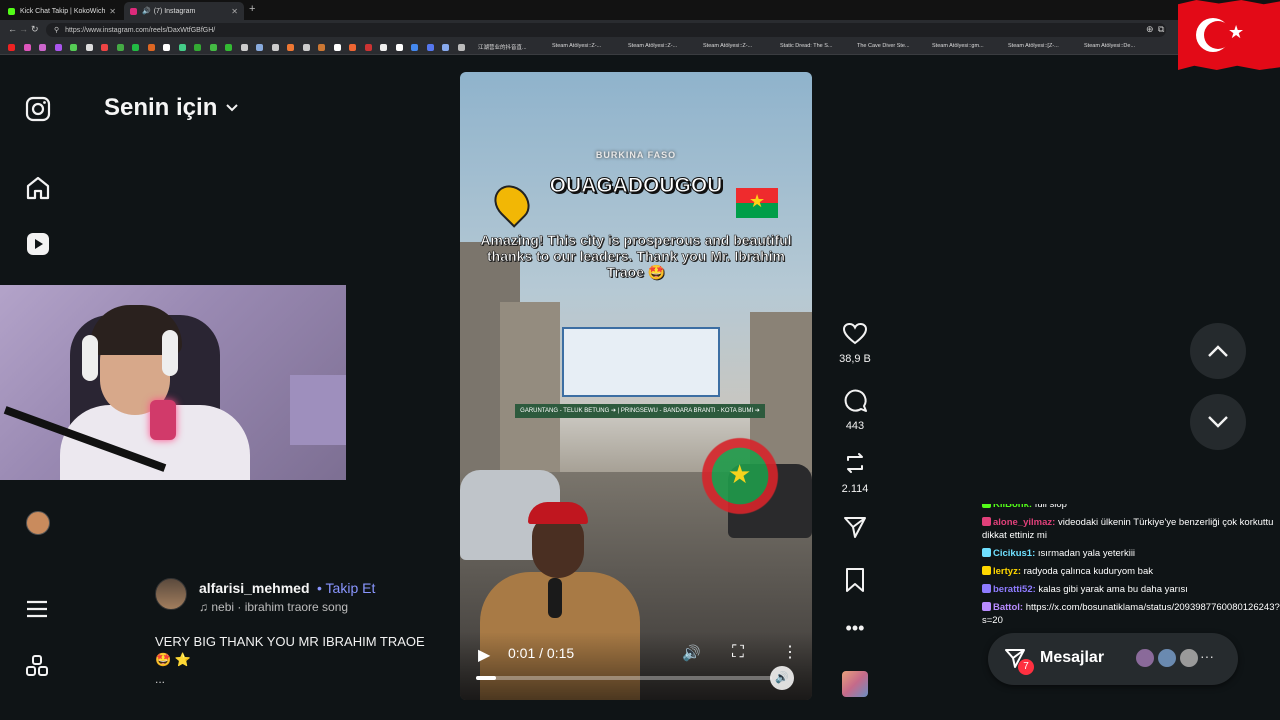  Describe the element at coordinates (624, 678) in the screenshot. I see `video-progress-bar` at that location.